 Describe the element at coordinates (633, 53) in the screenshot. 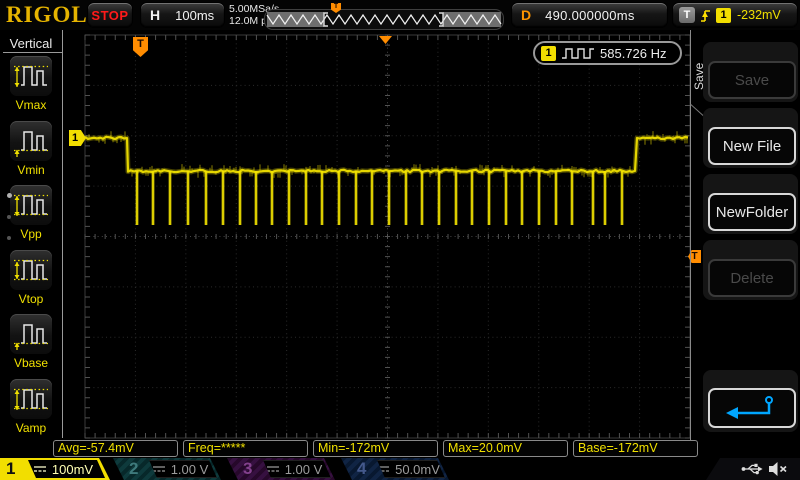

I see `counter-value: 585.726 Hz` at that location.